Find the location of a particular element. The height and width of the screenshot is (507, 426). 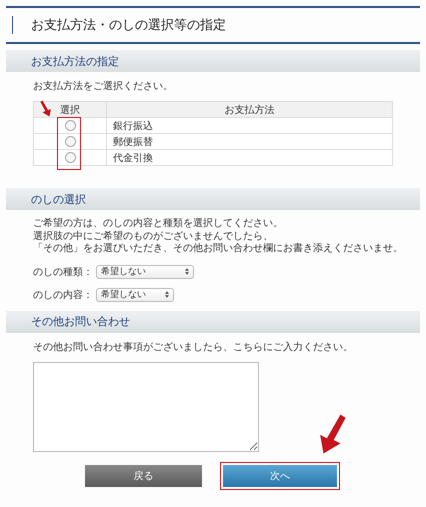

table-cell: 郵便振替 is located at coordinates (249, 142).